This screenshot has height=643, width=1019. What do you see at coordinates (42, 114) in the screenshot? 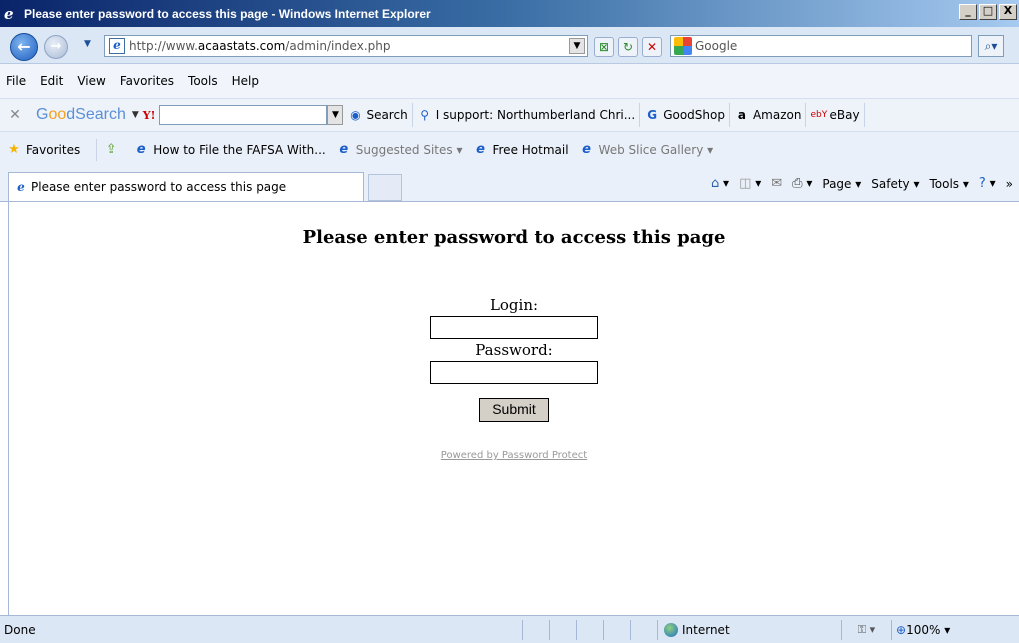
I see `gs-logo-a: G` at bounding box center [42, 114].